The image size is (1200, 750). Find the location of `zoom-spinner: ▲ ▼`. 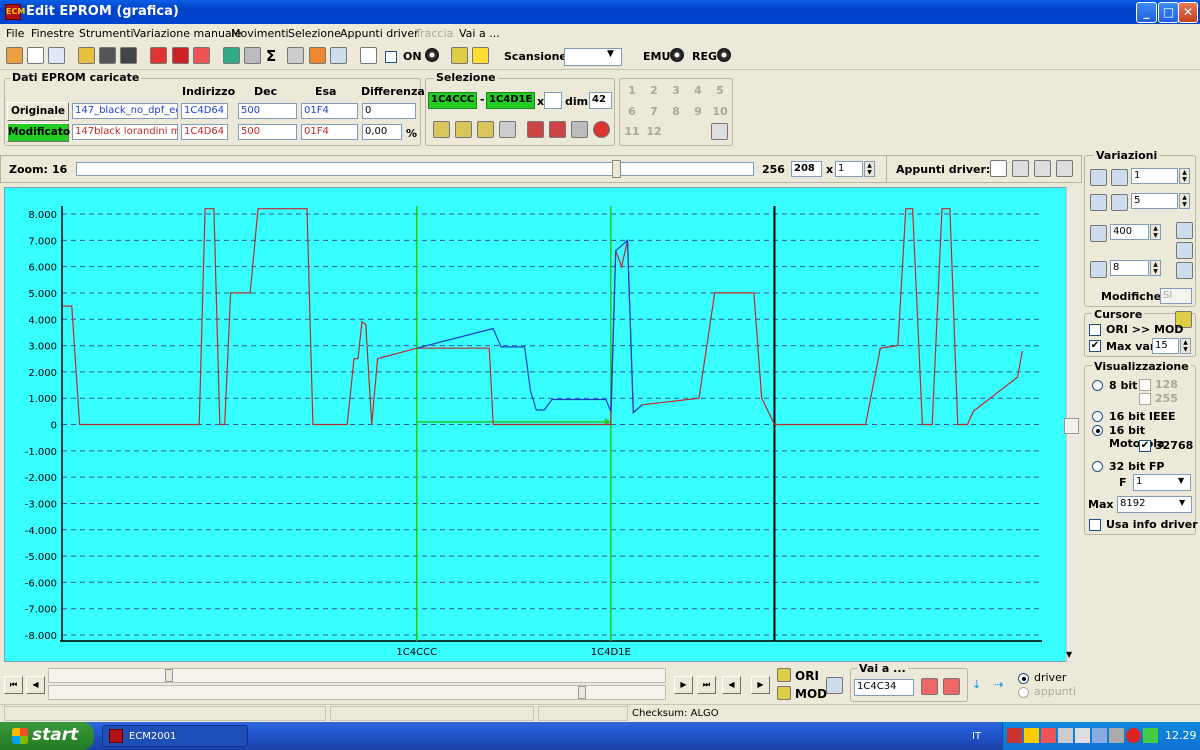

zoom-spinner: ▲ ▼ is located at coordinates (869, 169).